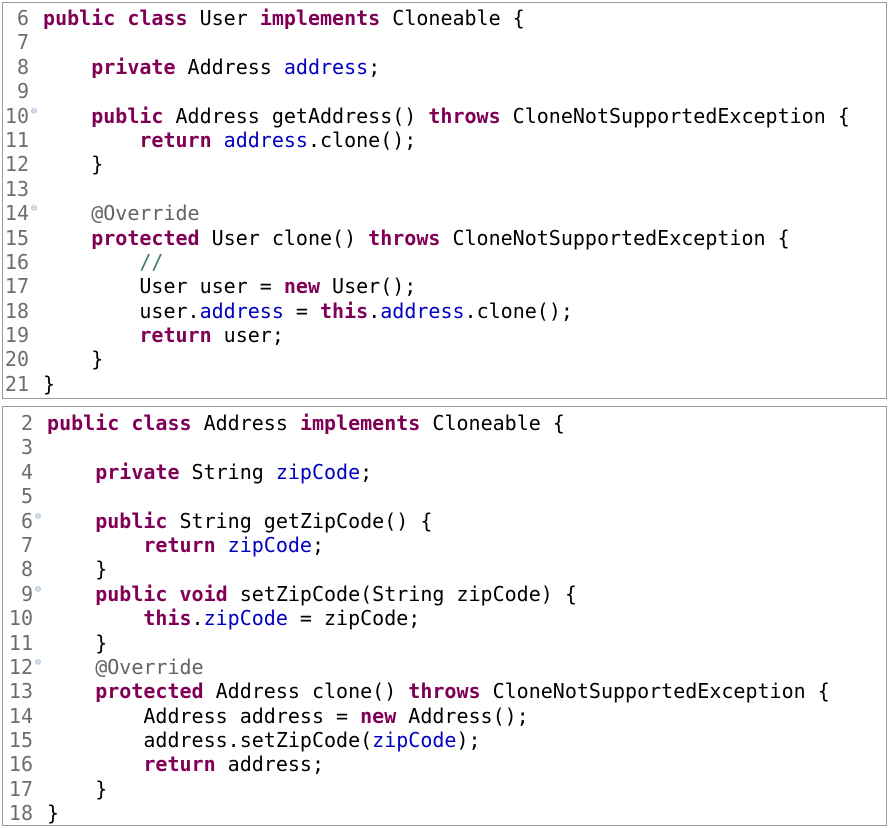 Image resolution: width=891 pixels, height=828 pixels. Describe the element at coordinates (444, 764) in the screenshot. I see `code-line: 16 return address;` at that location.